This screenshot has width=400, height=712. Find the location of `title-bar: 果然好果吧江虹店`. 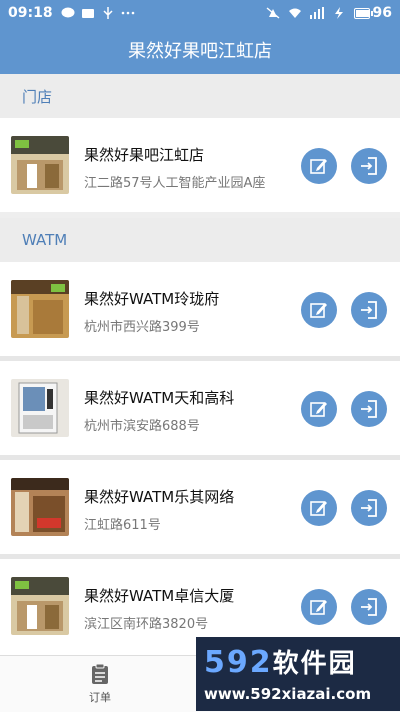

title-bar: 果然好果吧江虹店 is located at coordinates (200, 50).